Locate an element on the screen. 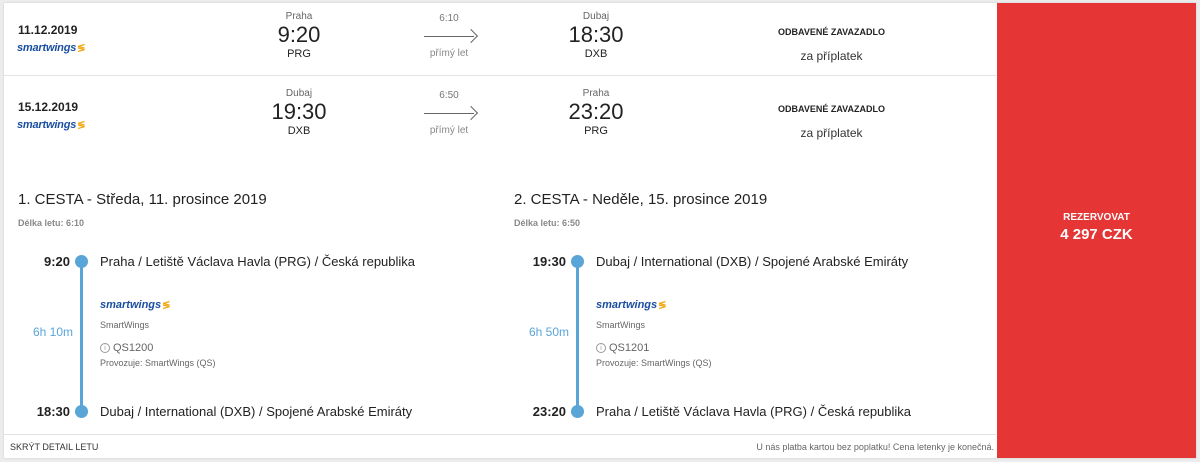 The image size is (1200, 462). inbound-baggage: ODBAVENÉ ZAVAZADLO za příplatek is located at coordinates (831, 122).